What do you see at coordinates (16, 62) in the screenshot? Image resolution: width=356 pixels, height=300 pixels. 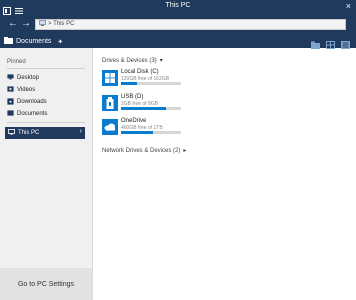 I see `pinned-heading: Pinned` at bounding box center [16, 62].